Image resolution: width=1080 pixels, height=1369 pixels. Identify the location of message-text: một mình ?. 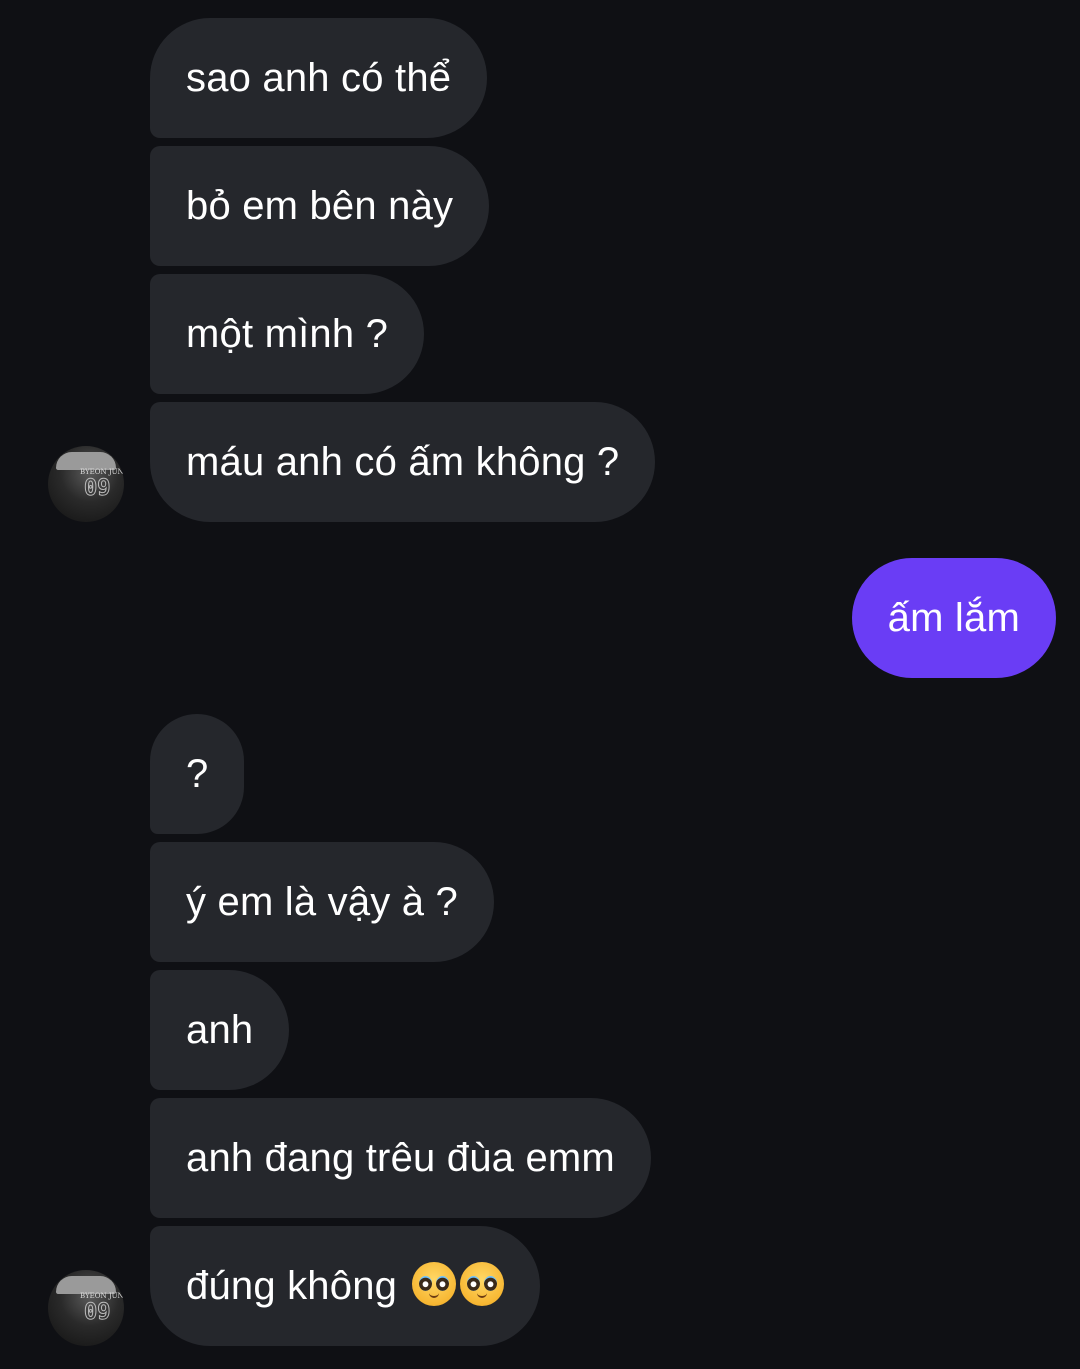
(287, 334).